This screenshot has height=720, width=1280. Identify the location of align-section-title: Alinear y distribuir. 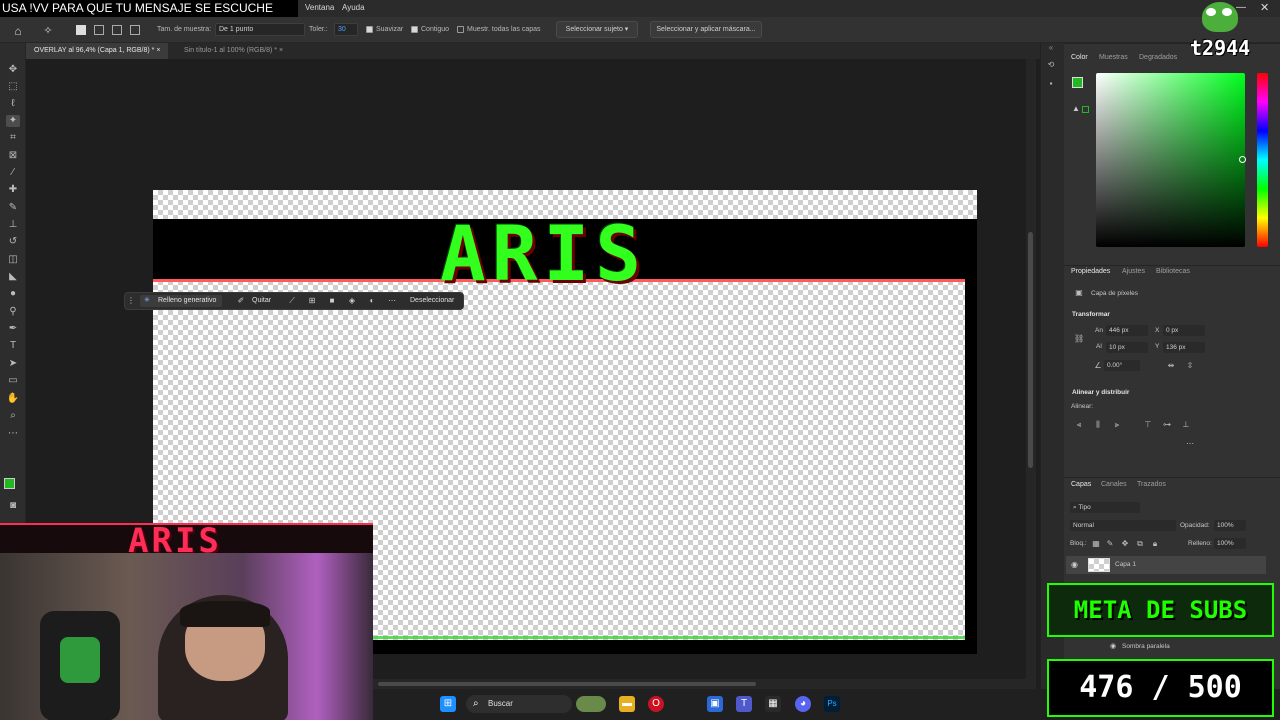
(1100, 393).